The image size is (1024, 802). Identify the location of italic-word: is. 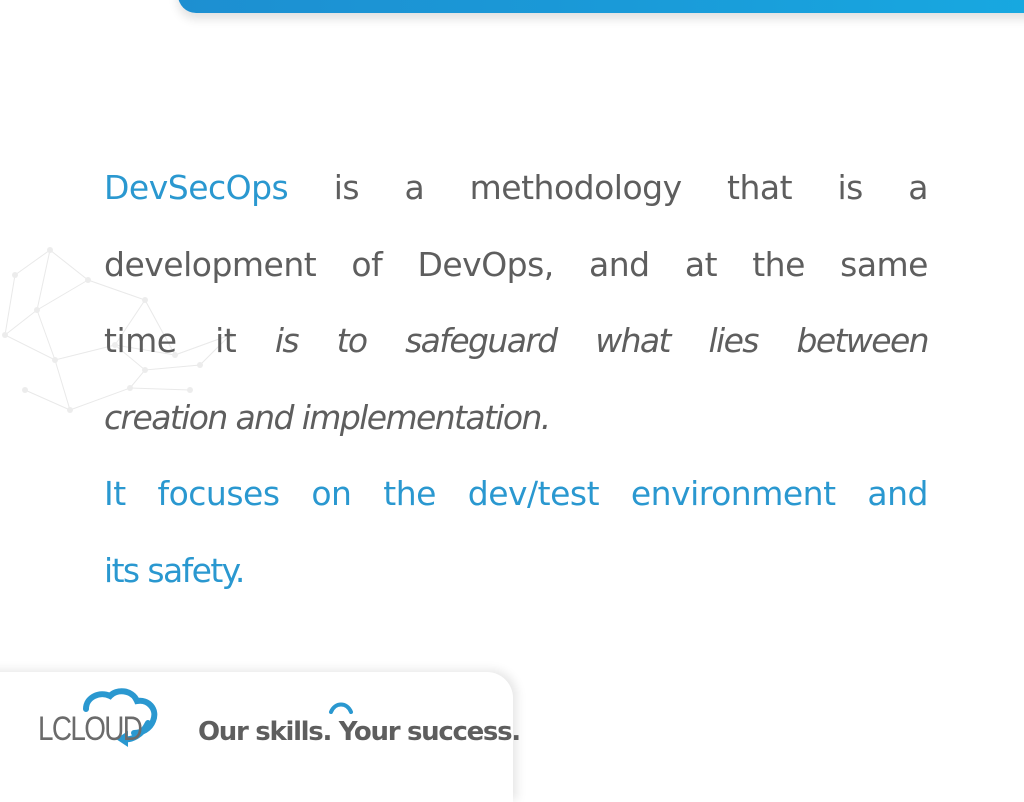
(287, 340).